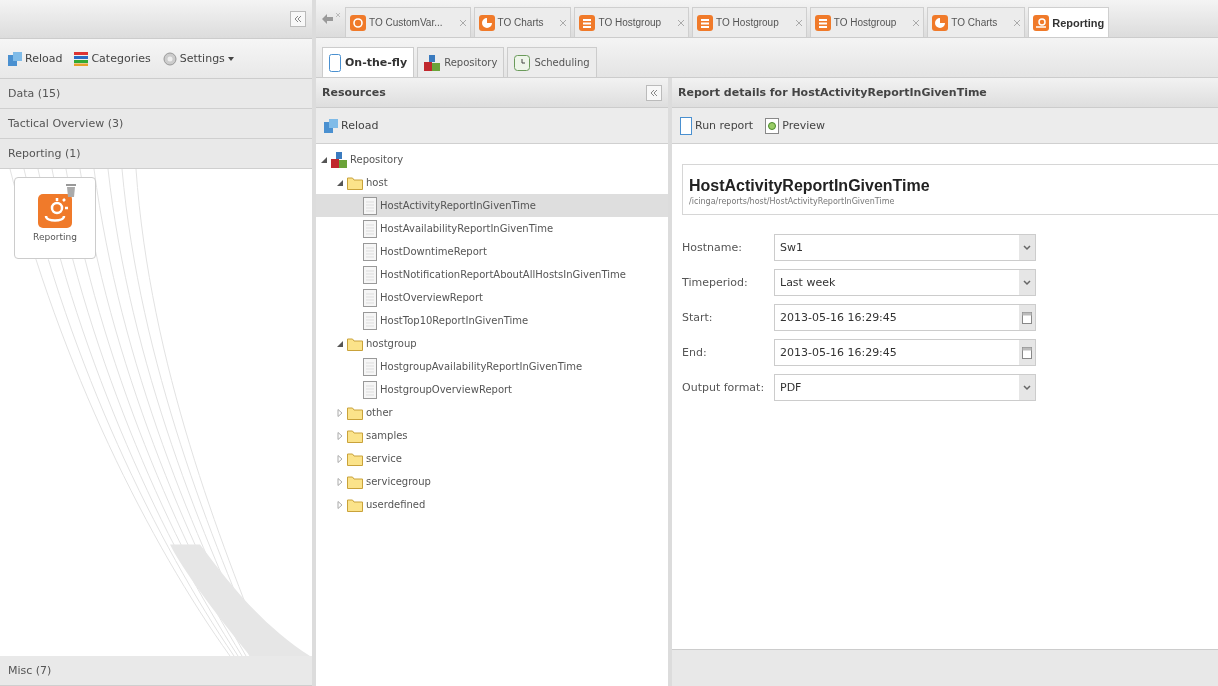 The image size is (1218, 686). I want to click on caret-icon, so click(230, 58).